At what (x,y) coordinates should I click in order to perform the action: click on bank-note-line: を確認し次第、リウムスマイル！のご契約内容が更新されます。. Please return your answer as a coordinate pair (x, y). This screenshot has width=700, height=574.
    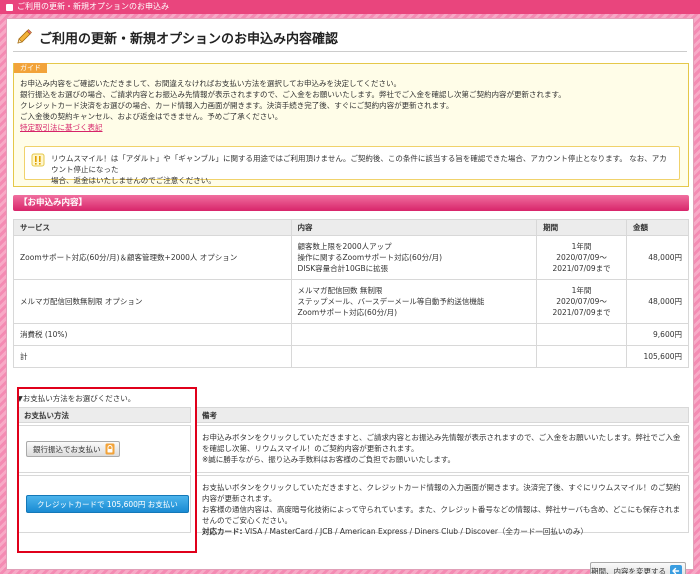
    Looking at the image, I should click on (310, 448).